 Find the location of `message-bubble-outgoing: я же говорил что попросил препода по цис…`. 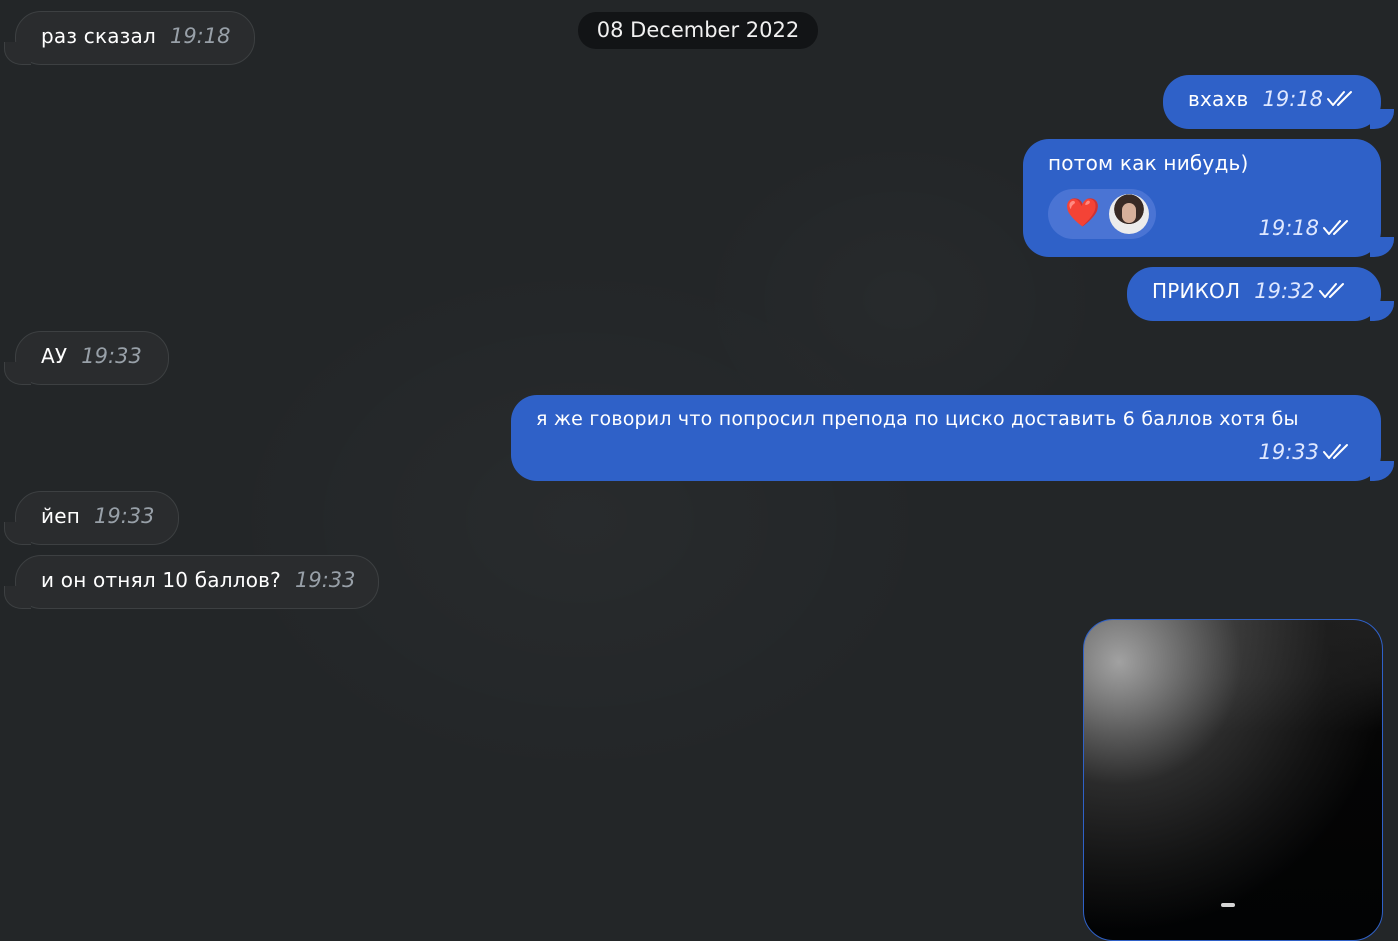

message-bubble-outgoing: я же говорил что попросил препода по цис… is located at coordinates (946, 438).